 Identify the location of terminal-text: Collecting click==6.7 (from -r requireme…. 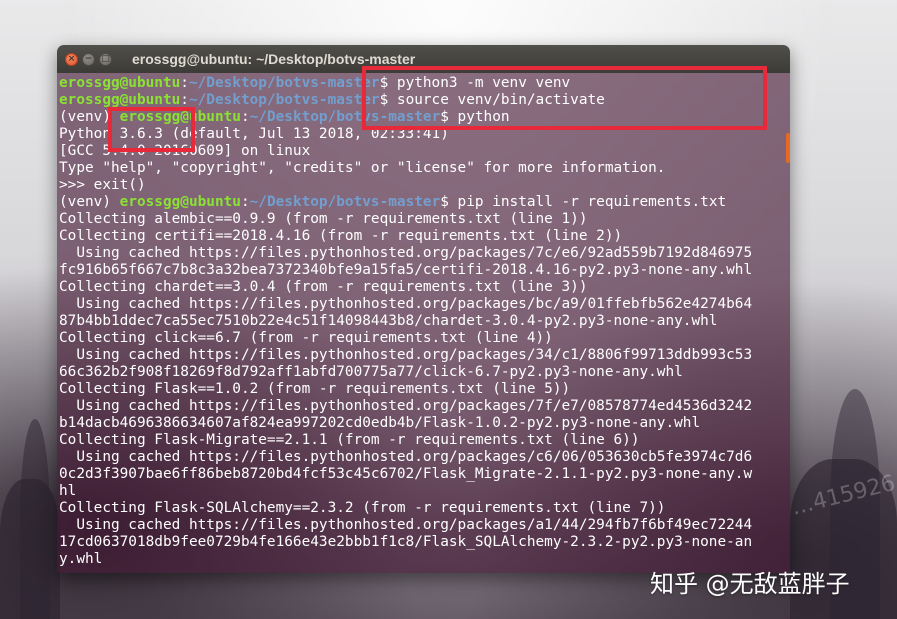
(306, 338).